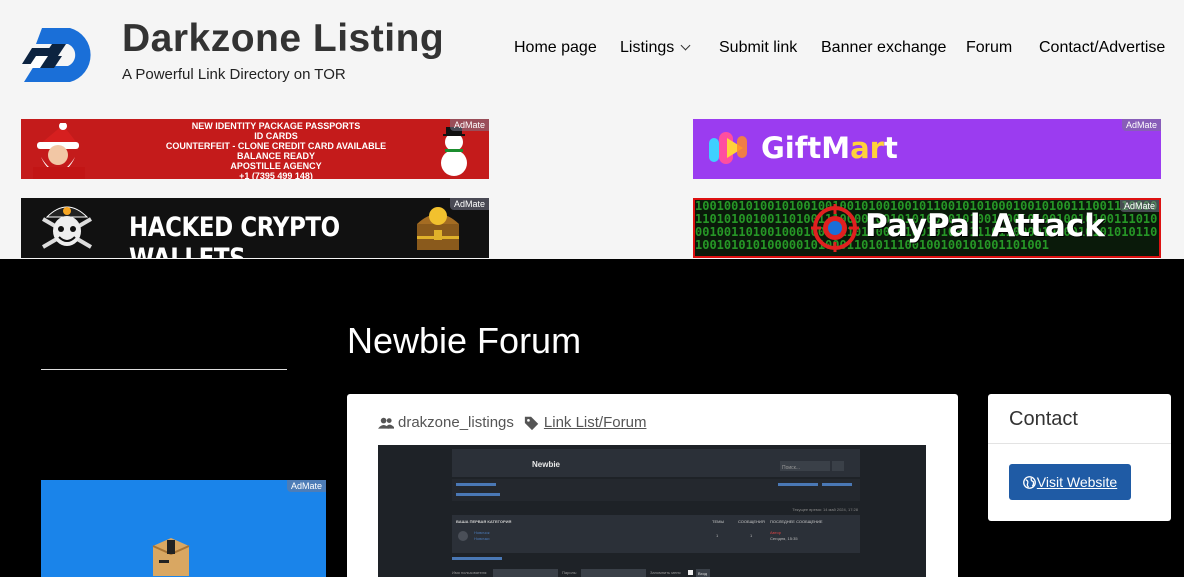 The height and width of the screenshot is (577, 1184). I want to click on hacked-crypto-wallets-ad: HACKED CRYPTO WALLETS AdMate, so click(255, 228).